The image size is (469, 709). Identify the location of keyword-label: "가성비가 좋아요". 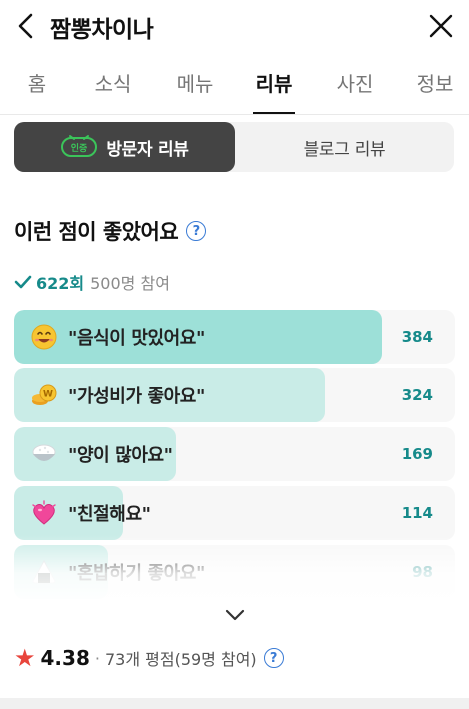
(136, 396).